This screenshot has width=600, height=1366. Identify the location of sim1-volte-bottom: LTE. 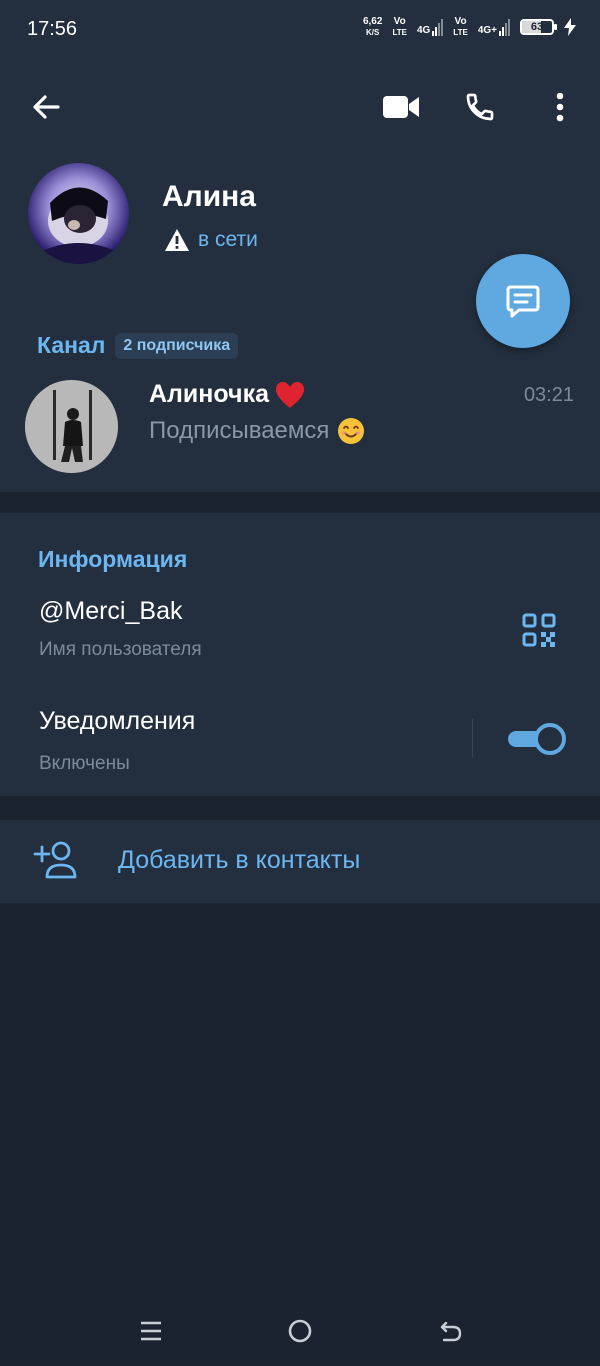
(399, 32).